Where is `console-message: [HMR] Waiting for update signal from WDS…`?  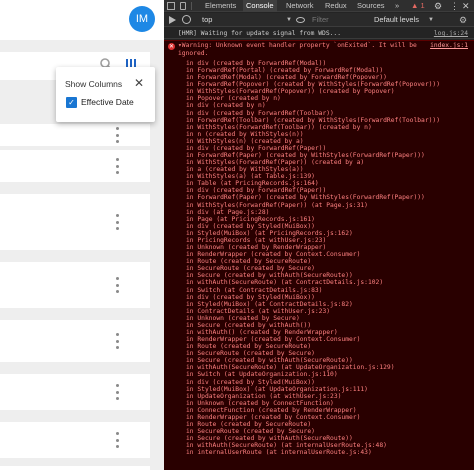
console-message: [HMR] Waiting for update signal from WDS… is located at coordinates (319, 33).